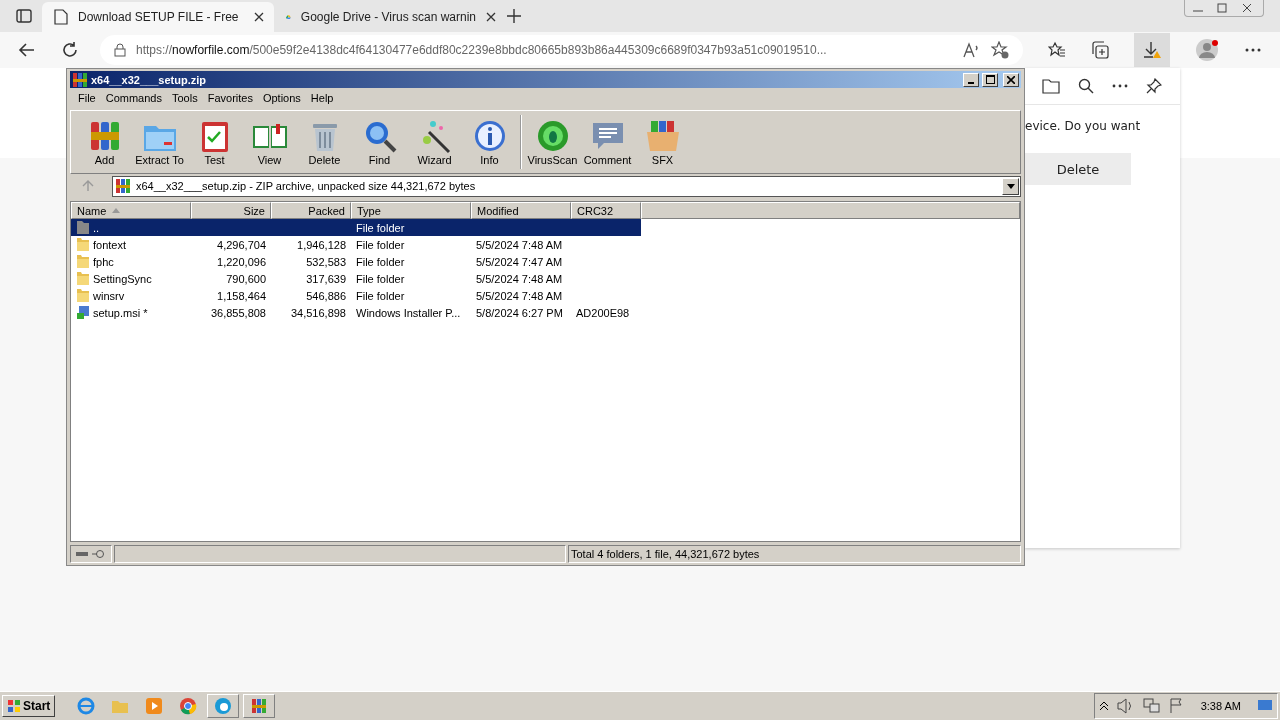  I want to click on maximize-icon, so click(990, 79).